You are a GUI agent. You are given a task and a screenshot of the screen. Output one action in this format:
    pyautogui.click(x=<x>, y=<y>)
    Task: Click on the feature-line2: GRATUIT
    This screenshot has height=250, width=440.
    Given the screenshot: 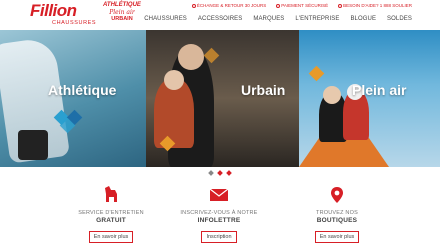 What is the action you would take?
    pyautogui.click(x=111, y=220)
    